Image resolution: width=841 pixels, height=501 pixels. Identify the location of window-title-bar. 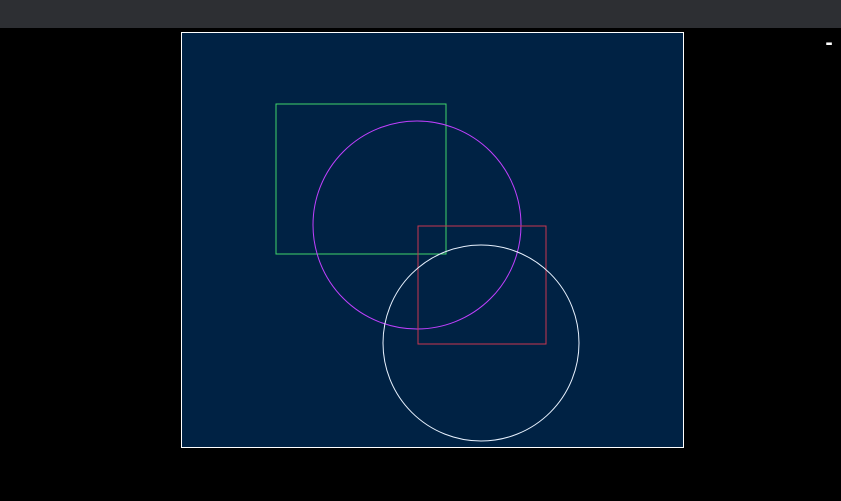
(420, 14).